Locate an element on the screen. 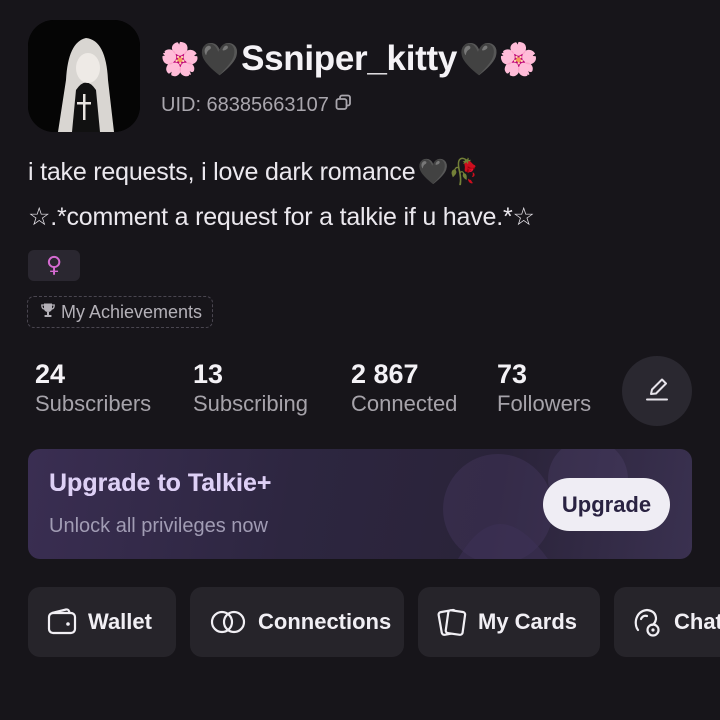 The width and height of the screenshot is (720, 720). achievements-label: My Achievements is located at coordinates (132, 311).